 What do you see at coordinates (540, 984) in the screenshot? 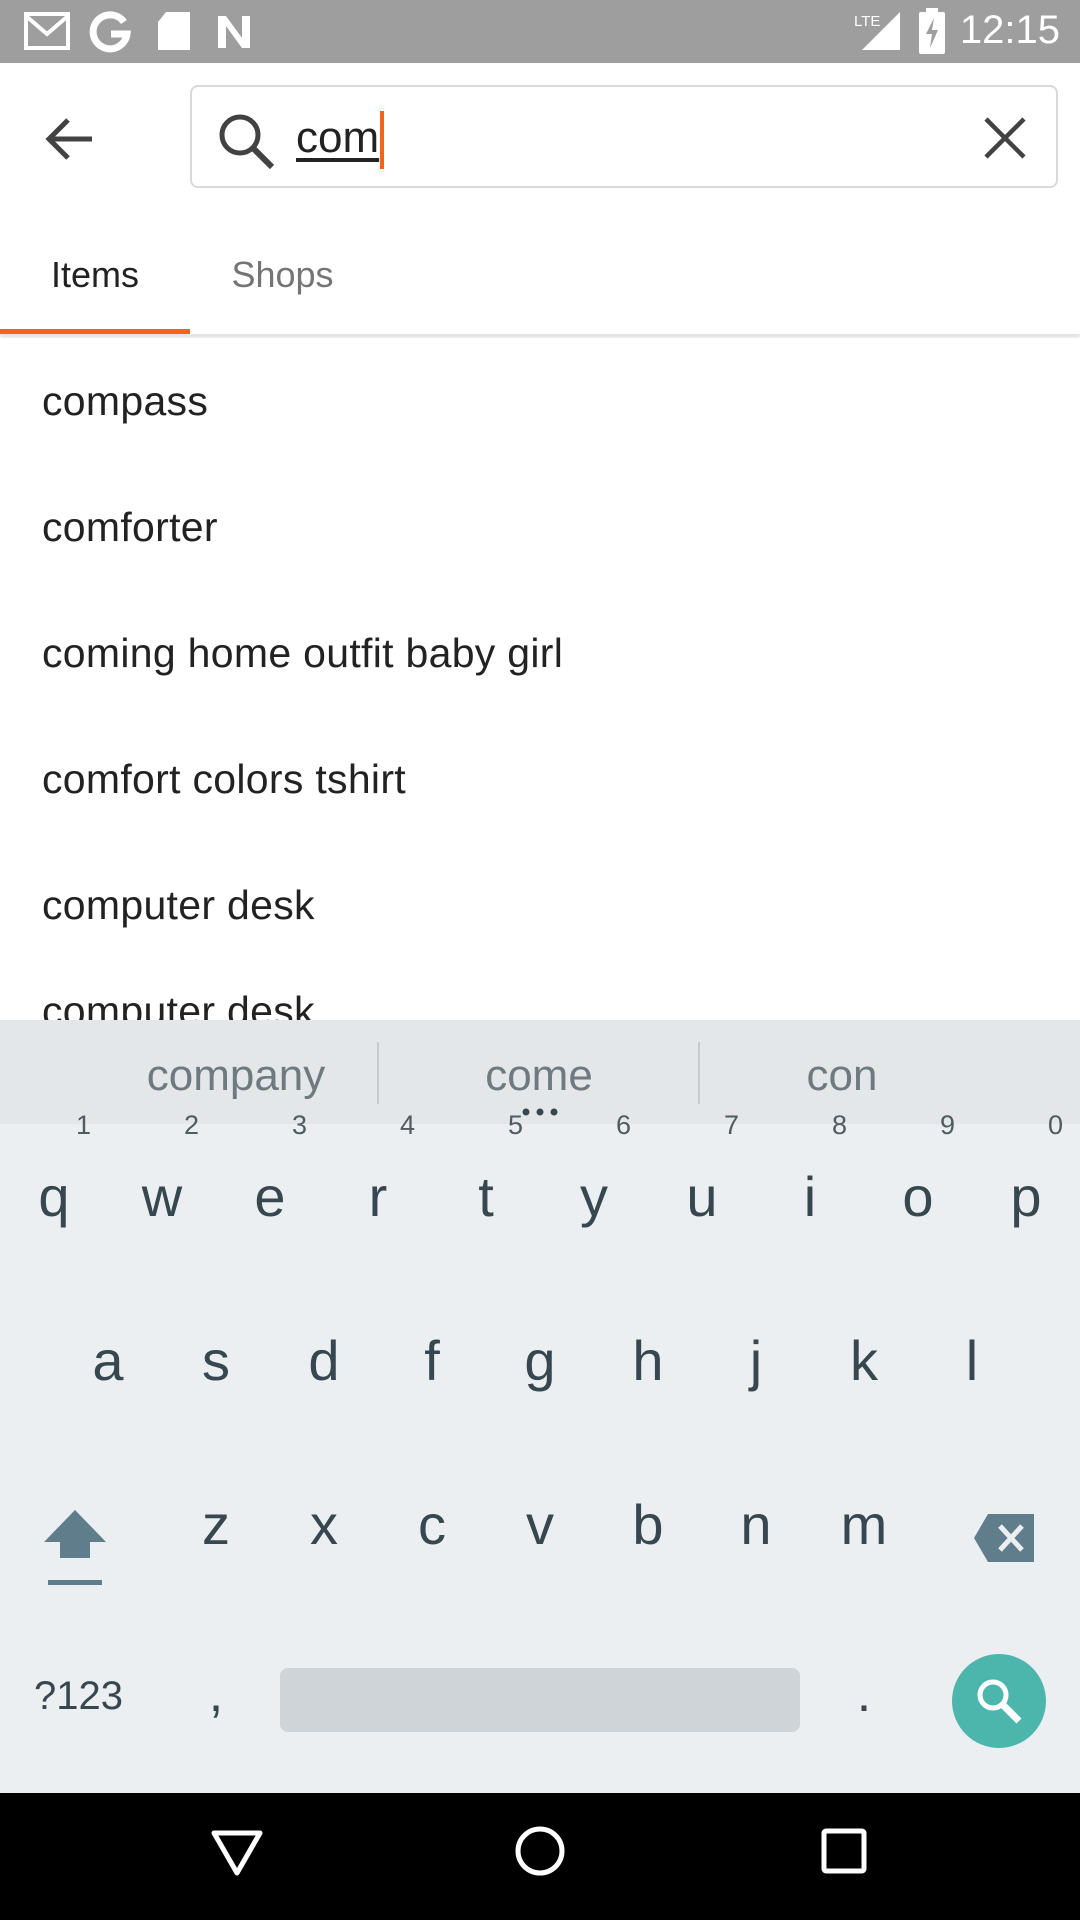
I see `suggestion-item: computer desk` at bounding box center [540, 984].